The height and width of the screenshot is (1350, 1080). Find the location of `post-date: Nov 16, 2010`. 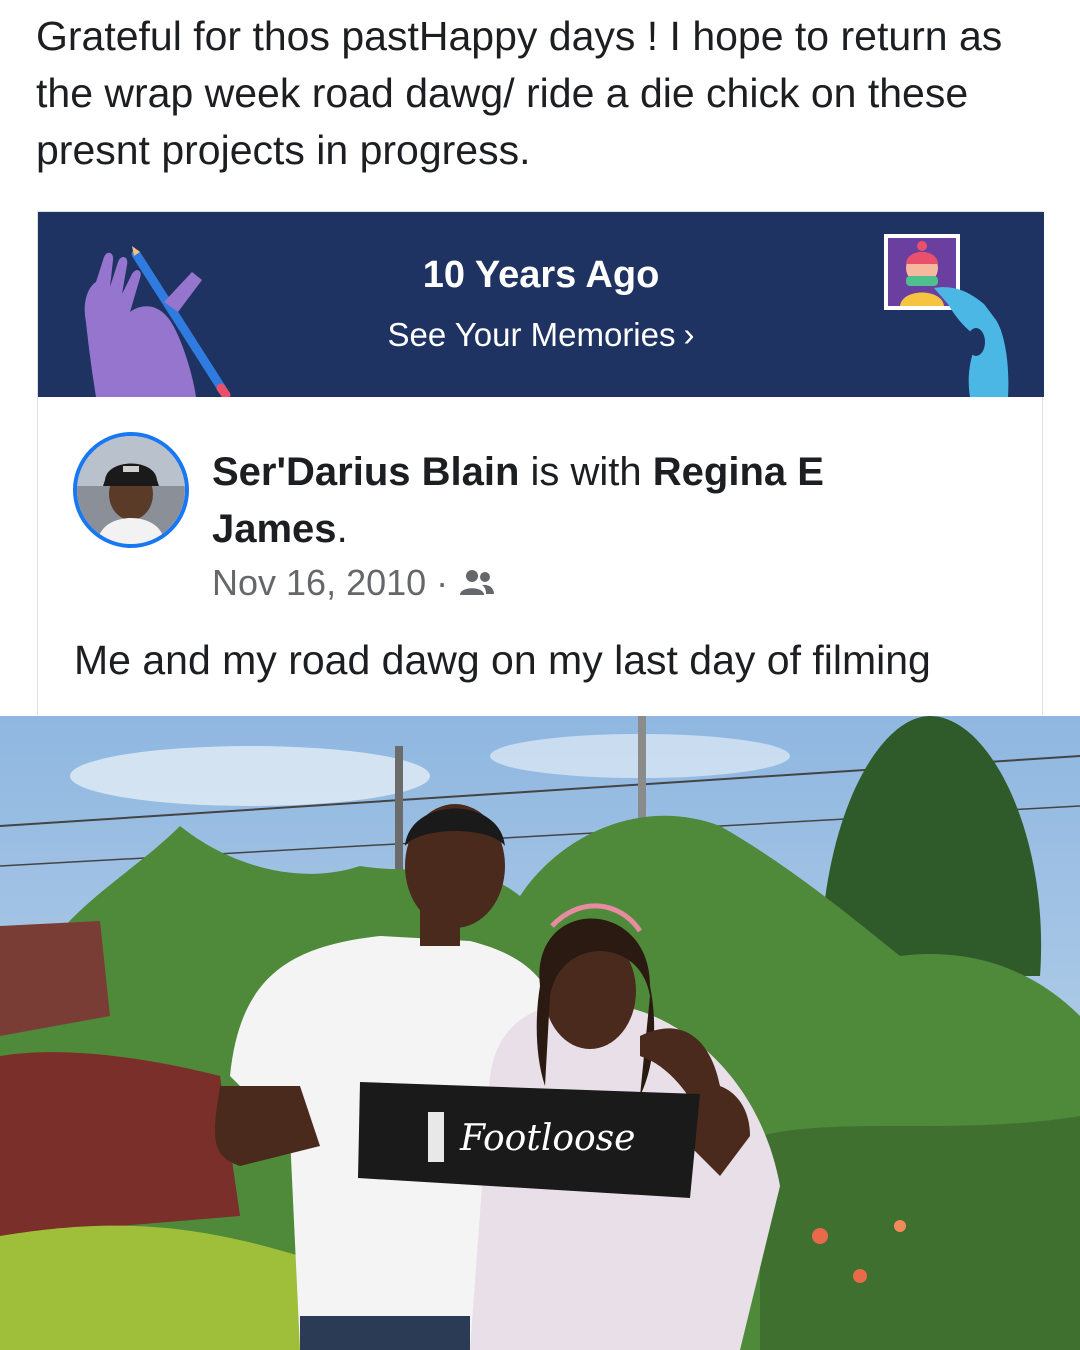

post-date: Nov 16, 2010 is located at coordinates (319, 583).